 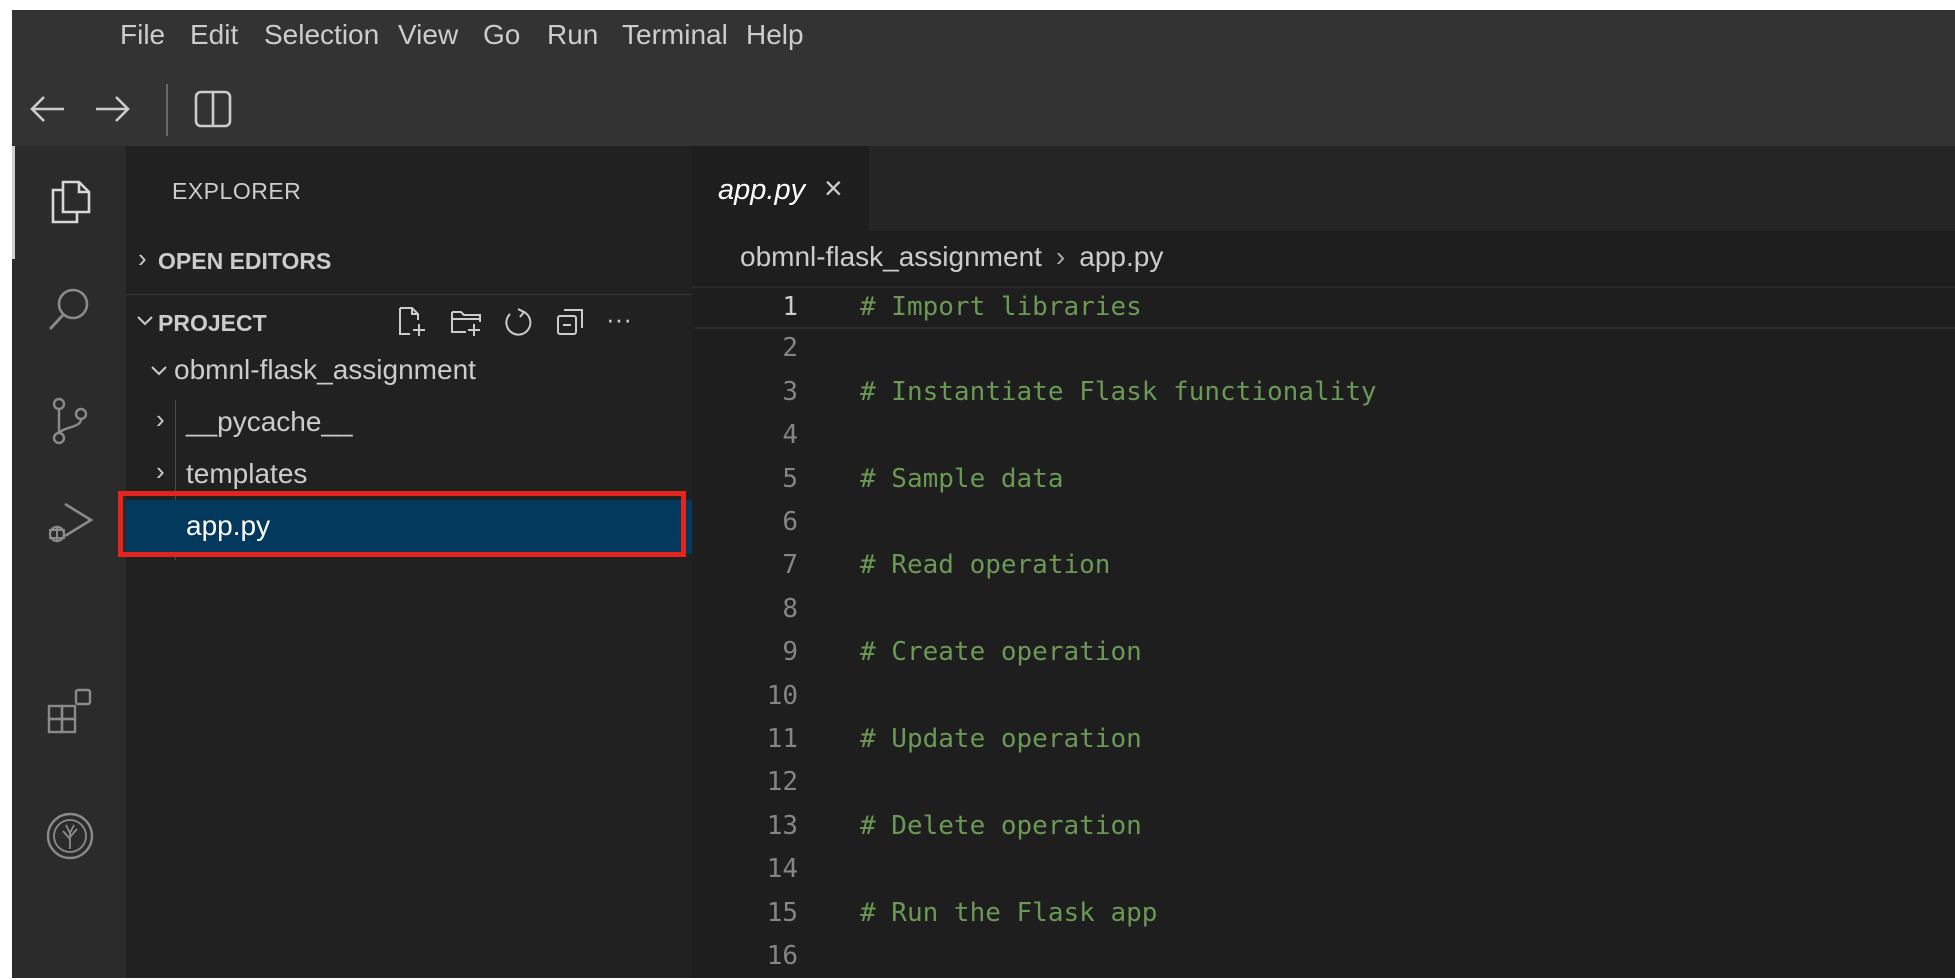 What do you see at coordinates (1323, 871) in the screenshot?
I see `code-line: 14` at bounding box center [1323, 871].